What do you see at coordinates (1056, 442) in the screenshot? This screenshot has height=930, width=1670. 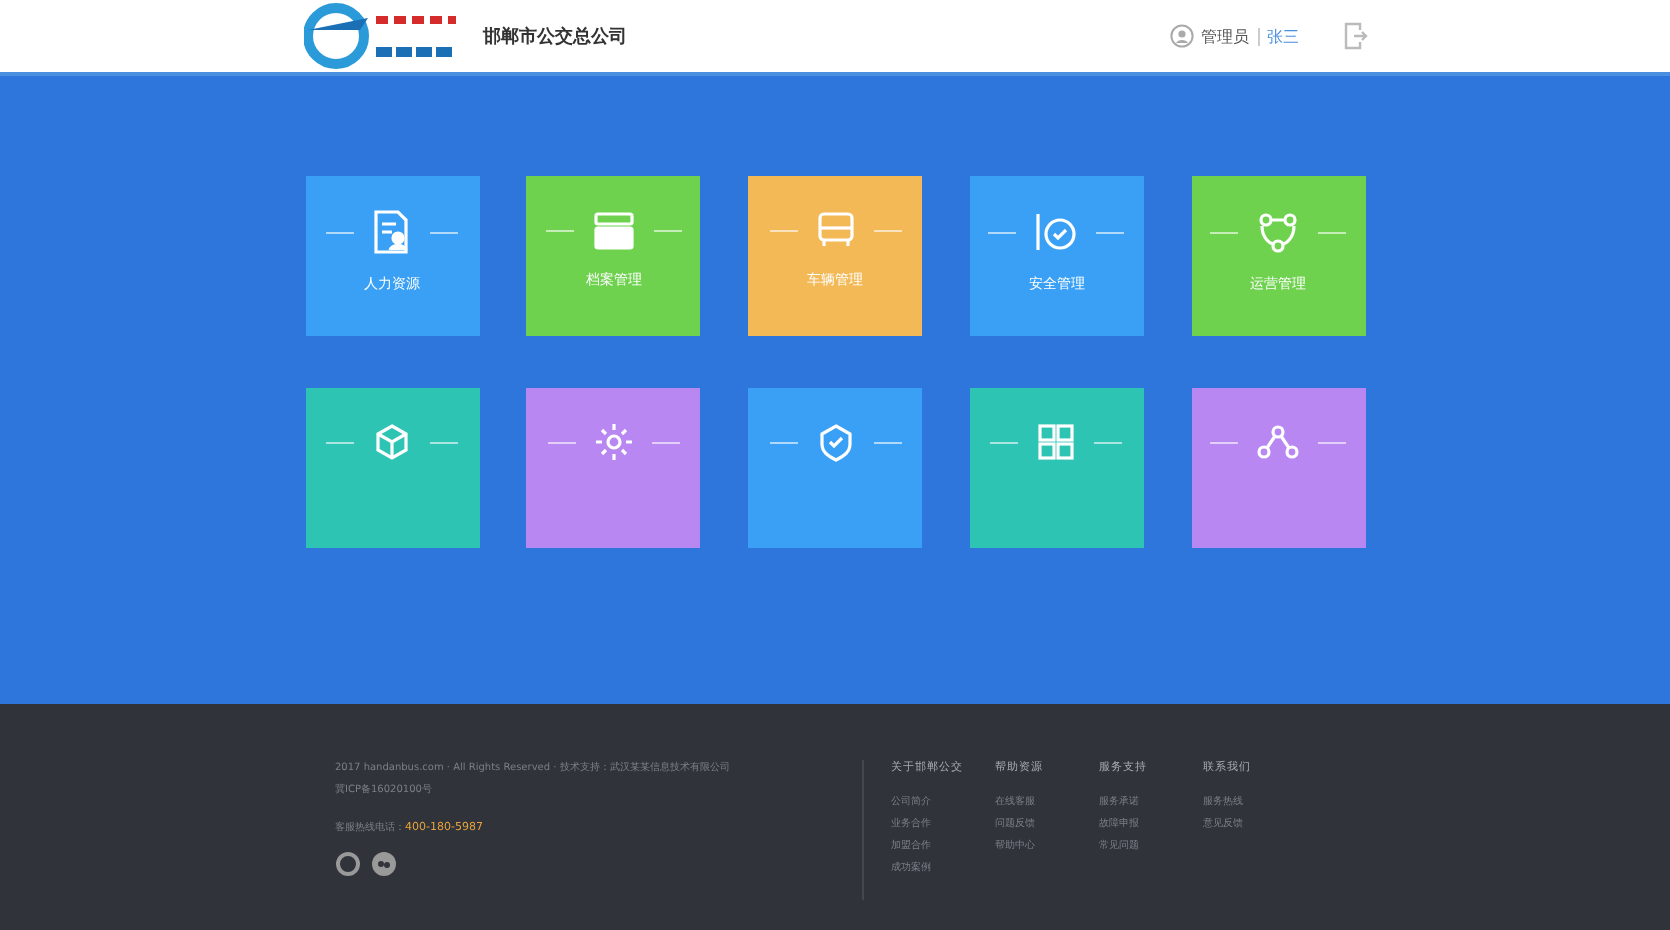 I see `grid-icon` at bounding box center [1056, 442].